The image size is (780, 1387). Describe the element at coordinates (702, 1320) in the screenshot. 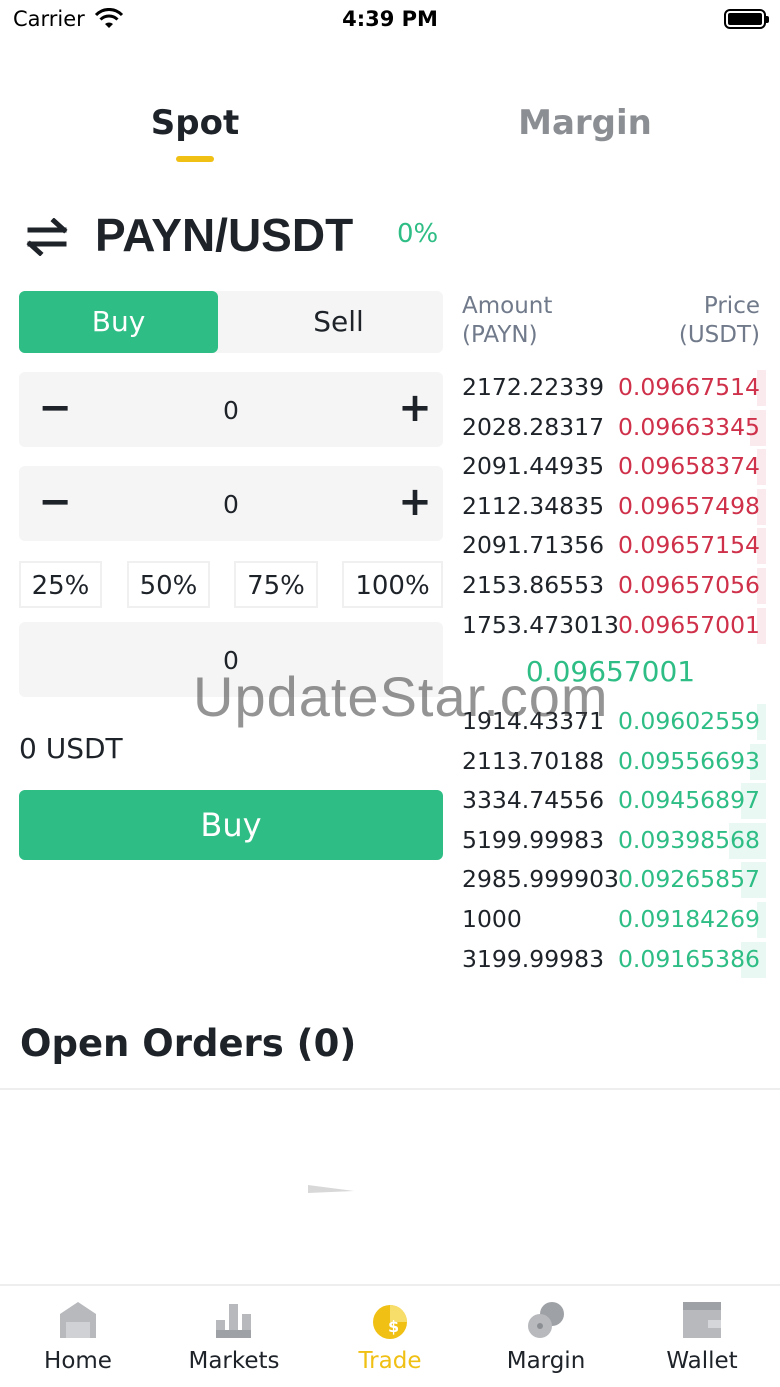

I see `wallet-icon` at that location.